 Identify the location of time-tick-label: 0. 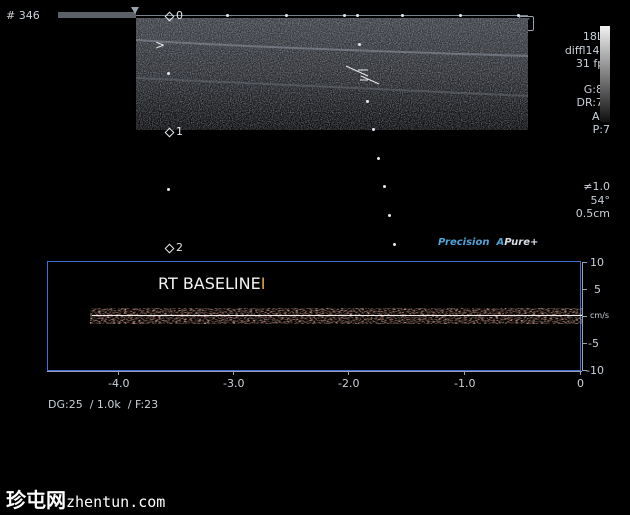
(580, 383).